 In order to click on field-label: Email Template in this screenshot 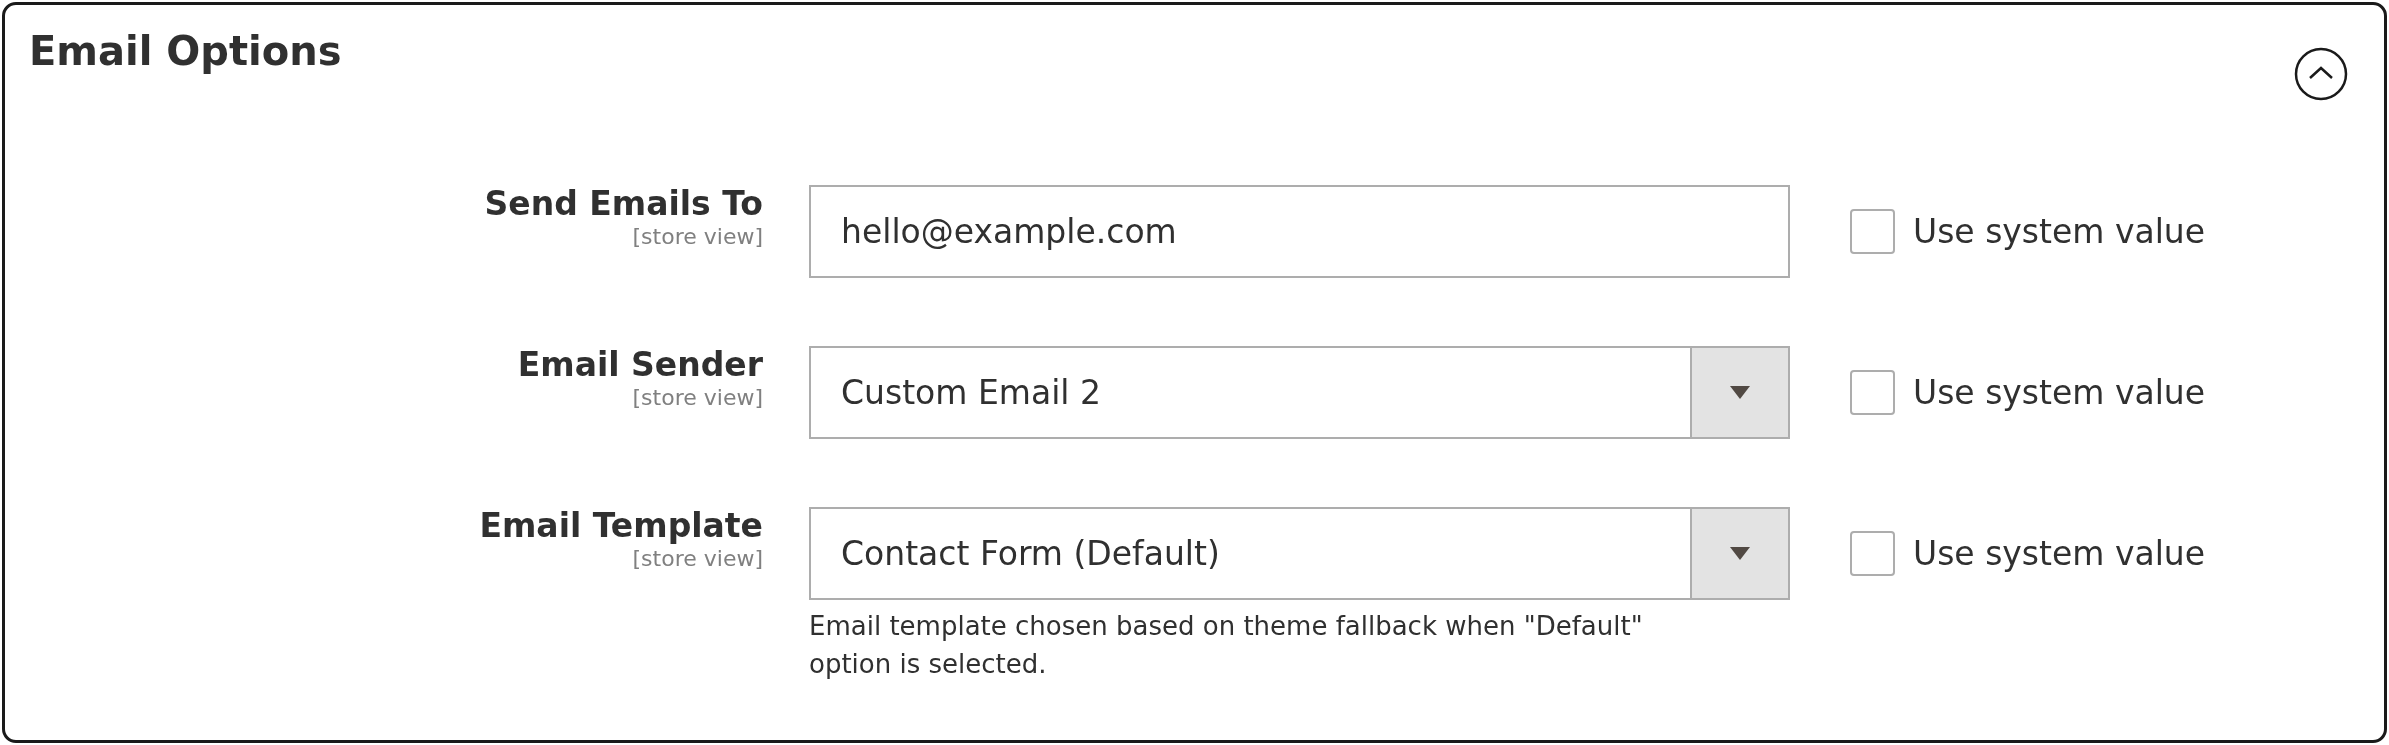, I will do `click(621, 526)`.